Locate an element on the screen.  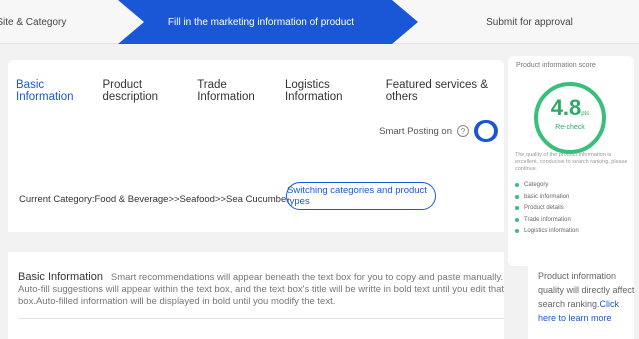
score-title: Product information score is located at coordinates (556, 65).